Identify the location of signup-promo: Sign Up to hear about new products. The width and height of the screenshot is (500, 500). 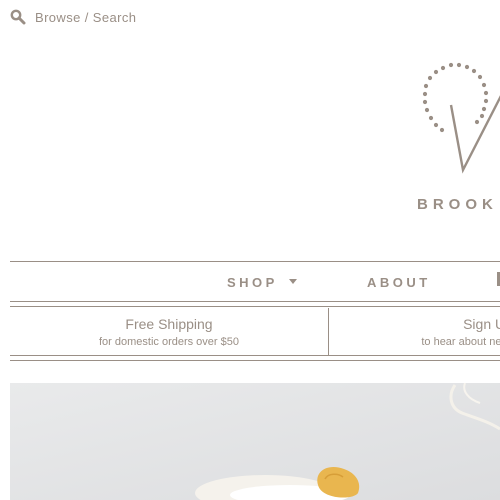
(414, 332).